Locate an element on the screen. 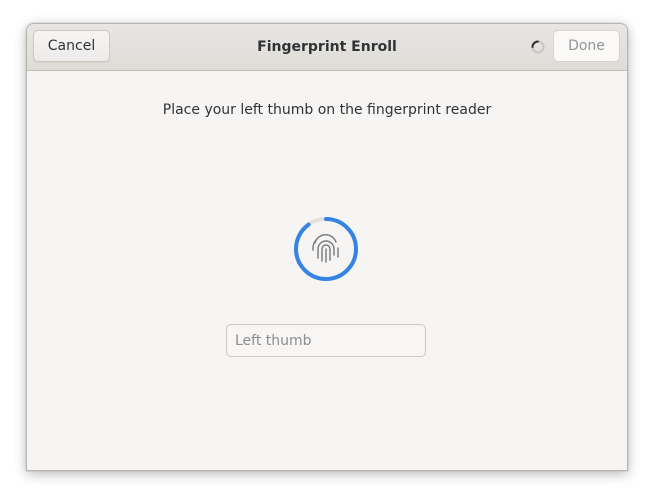 The width and height of the screenshot is (652, 499). fingerprint-progress-graphic is located at coordinates (326, 249).